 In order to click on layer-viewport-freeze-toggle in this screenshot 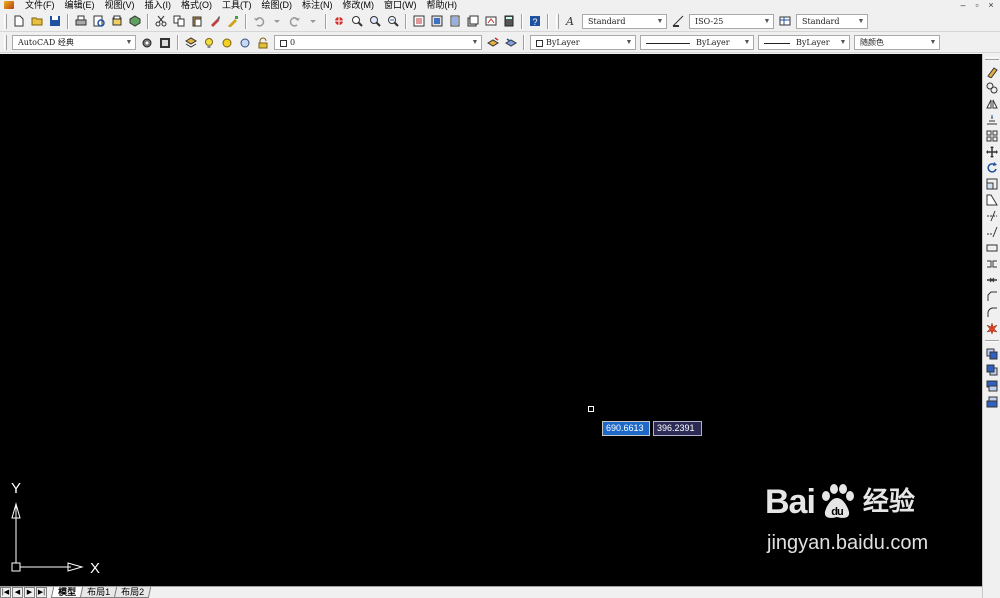, I will do `click(245, 43)`.